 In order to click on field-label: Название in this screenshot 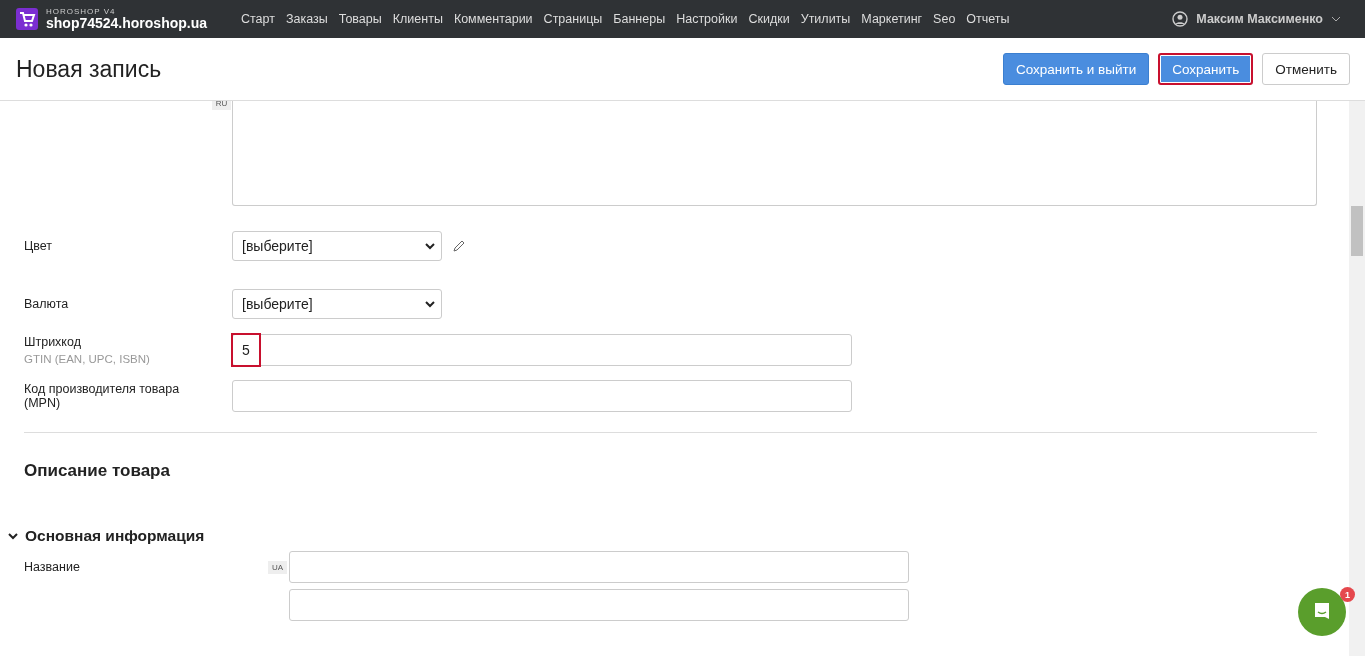, I will do `click(52, 567)`.